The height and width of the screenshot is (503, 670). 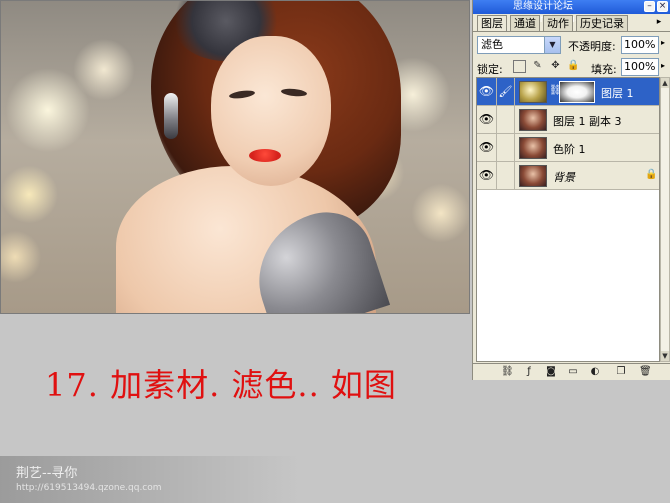 What do you see at coordinates (221, 385) in the screenshot?
I see `step-caption: 17. 加素材. 滤色.. 如图` at bounding box center [221, 385].